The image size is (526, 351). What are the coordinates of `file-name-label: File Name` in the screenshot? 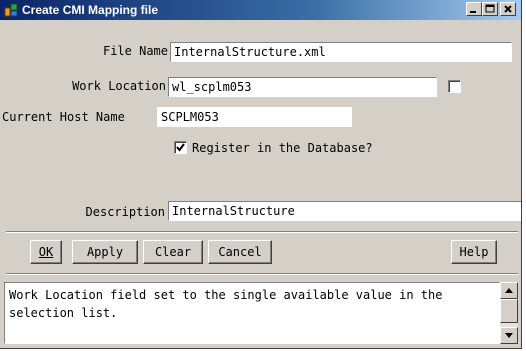 It's located at (135, 51).